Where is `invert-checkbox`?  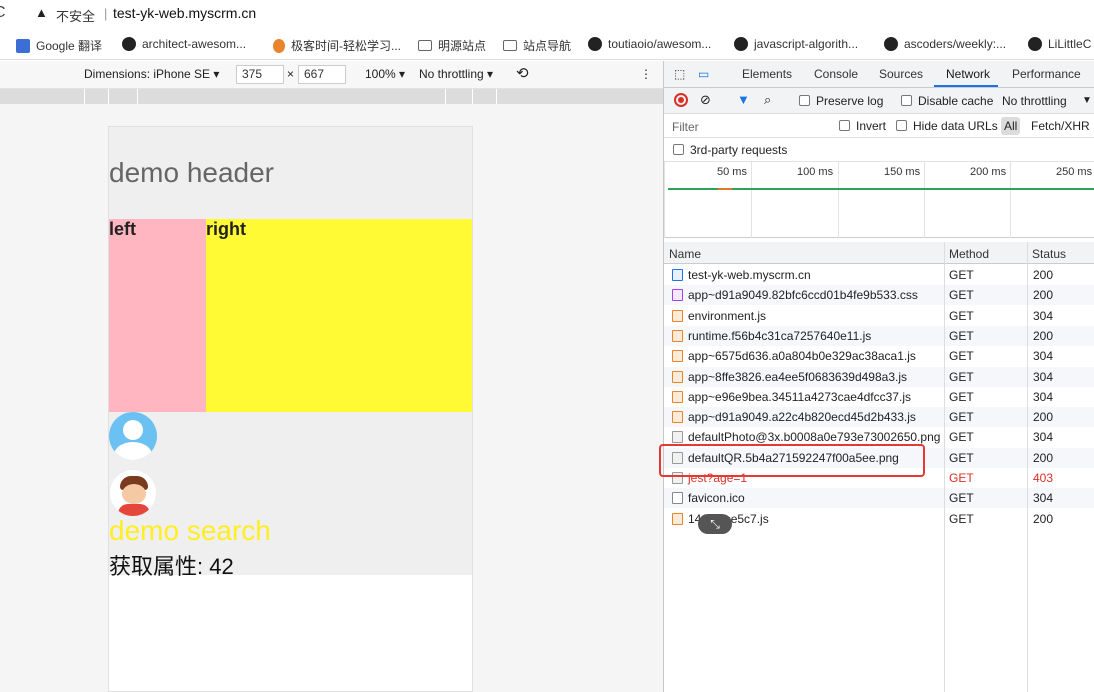 invert-checkbox is located at coordinates (844, 125).